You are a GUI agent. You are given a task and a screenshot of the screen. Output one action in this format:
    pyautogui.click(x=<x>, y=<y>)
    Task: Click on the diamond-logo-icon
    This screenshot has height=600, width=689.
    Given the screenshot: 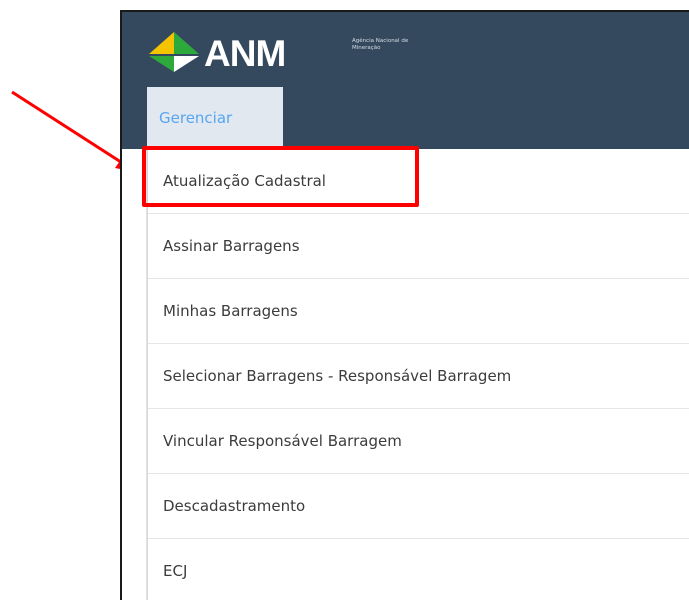 What is the action you would take?
    pyautogui.click(x=174, y=52)
    